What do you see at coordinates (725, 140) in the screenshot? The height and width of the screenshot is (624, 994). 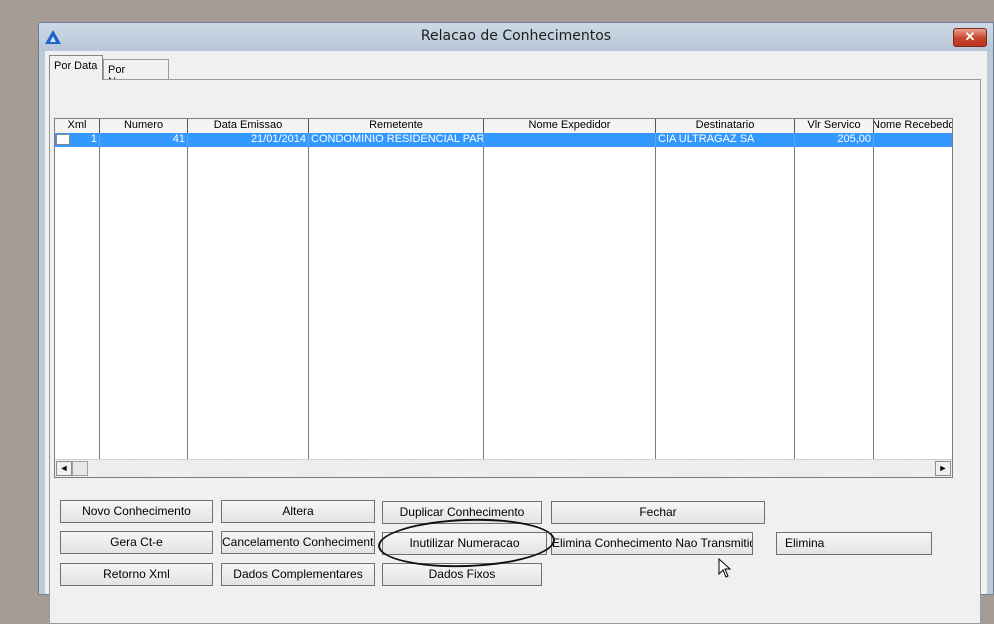 I see `cell-destinatario: CIA ULTRAGAZ SA` at bounding box center [725, 140].